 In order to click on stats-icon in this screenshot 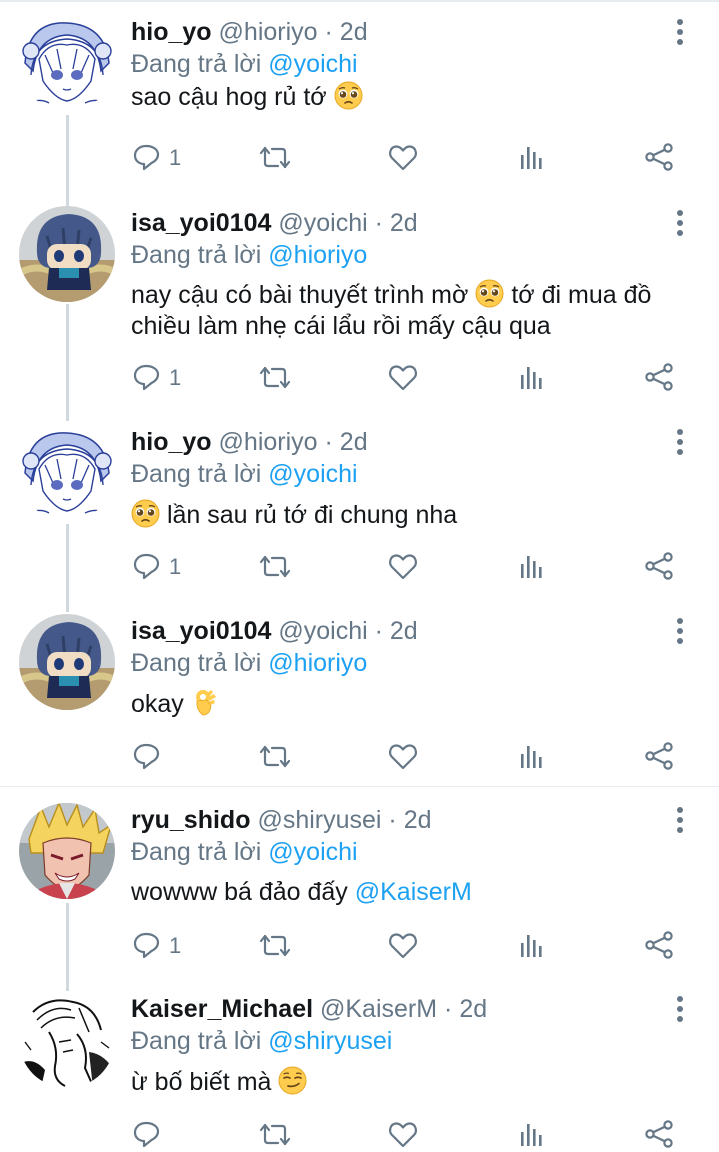, I will do `click(531, 567)`.